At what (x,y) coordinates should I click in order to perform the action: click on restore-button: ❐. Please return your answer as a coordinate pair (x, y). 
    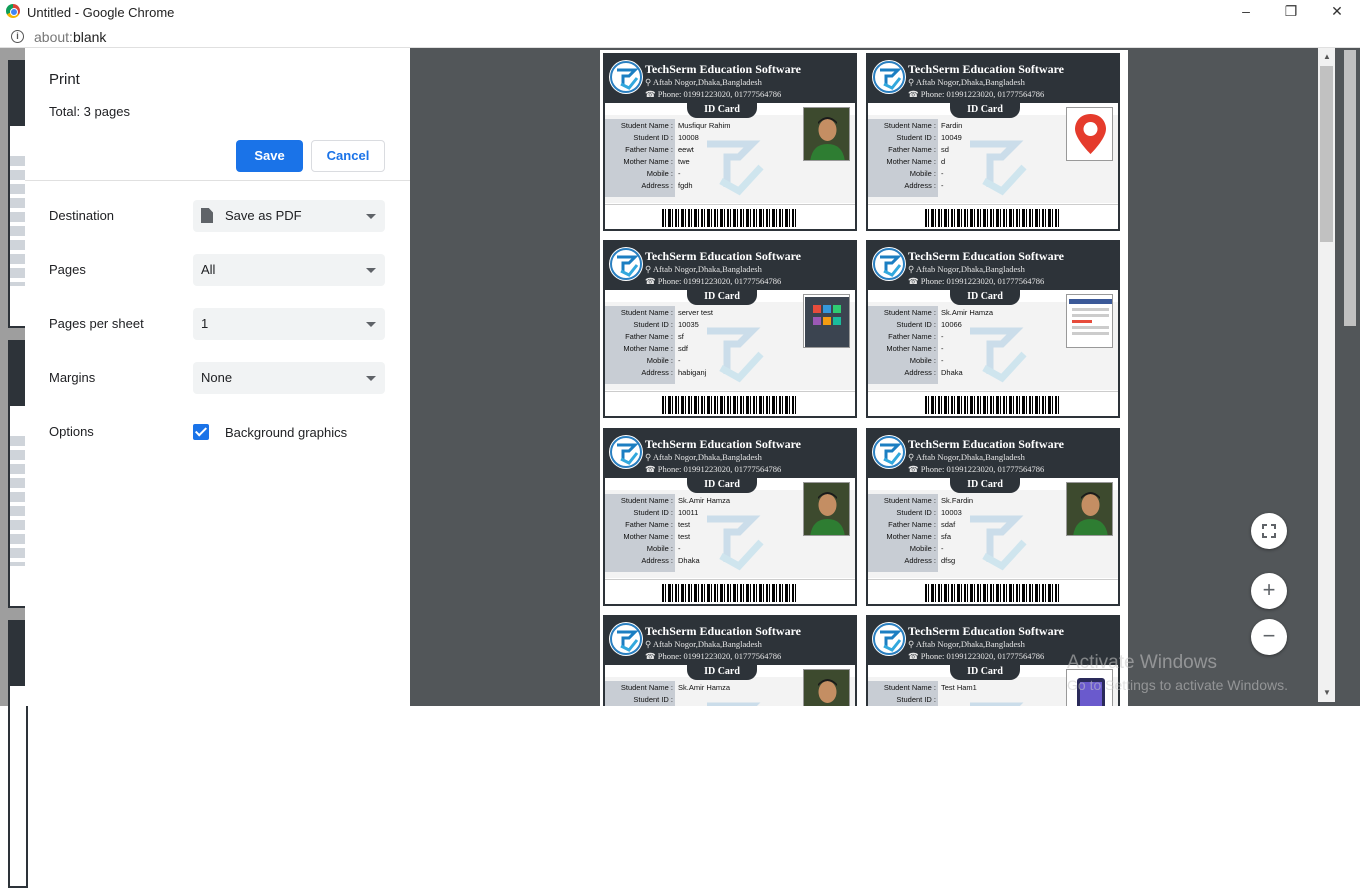
    Looking at the image, I should click on (1291, 11).